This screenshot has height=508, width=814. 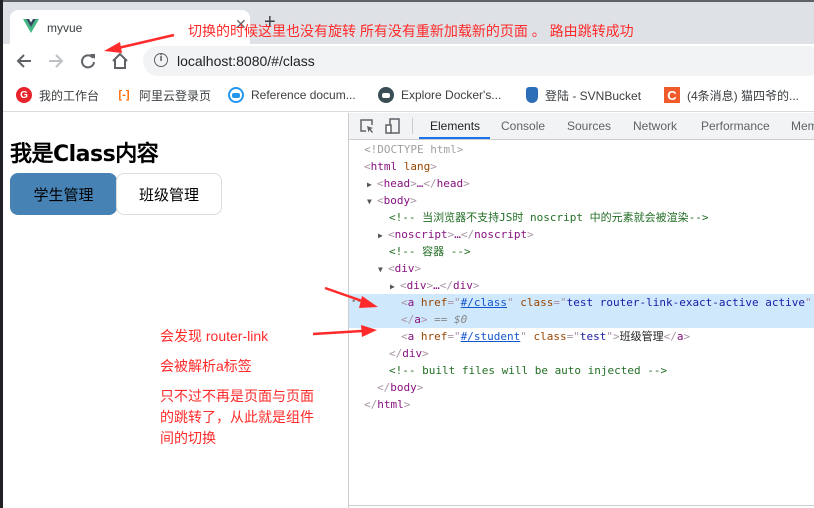 I want to click on dom-node-html: <html lang>, so click(x=581, y=166).